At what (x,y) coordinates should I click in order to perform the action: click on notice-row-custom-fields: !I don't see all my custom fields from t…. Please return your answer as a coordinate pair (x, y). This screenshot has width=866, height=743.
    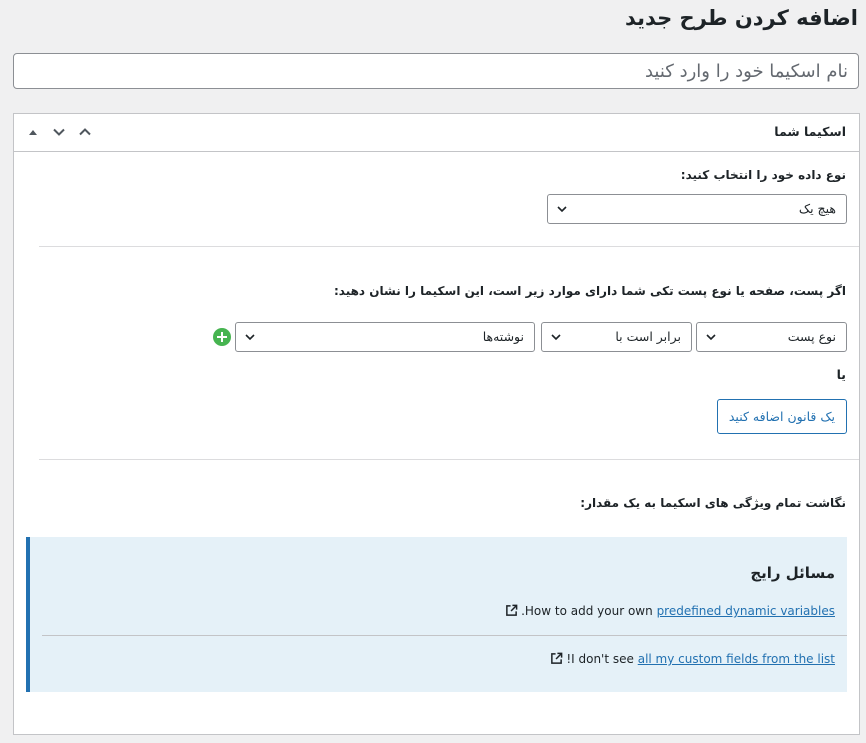
    Looking at the image, I should click on (692, 659).